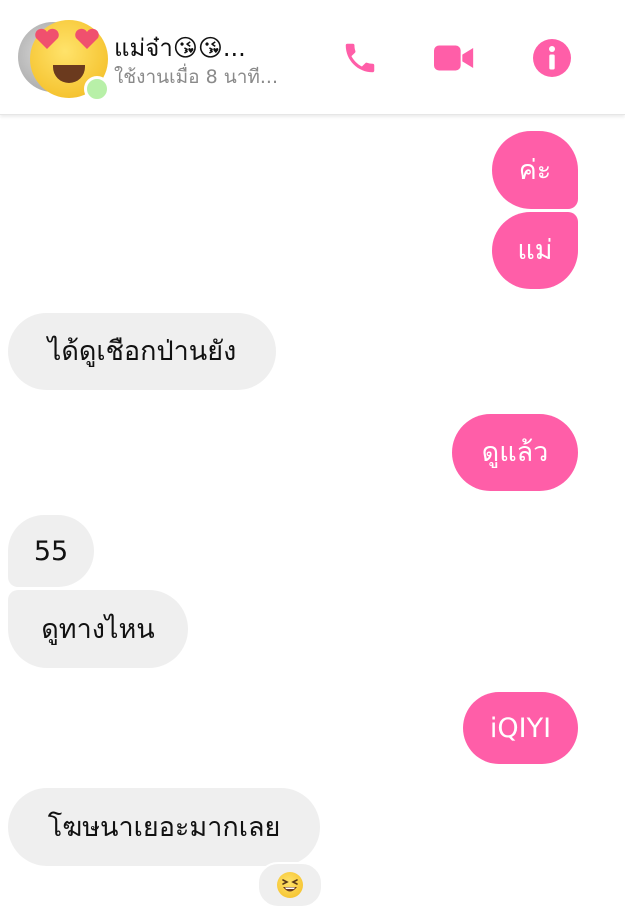  Describe the element at coordinates (98, 629) in the screenshot. I see `incoming-message: ดูทางไหน` at that location.